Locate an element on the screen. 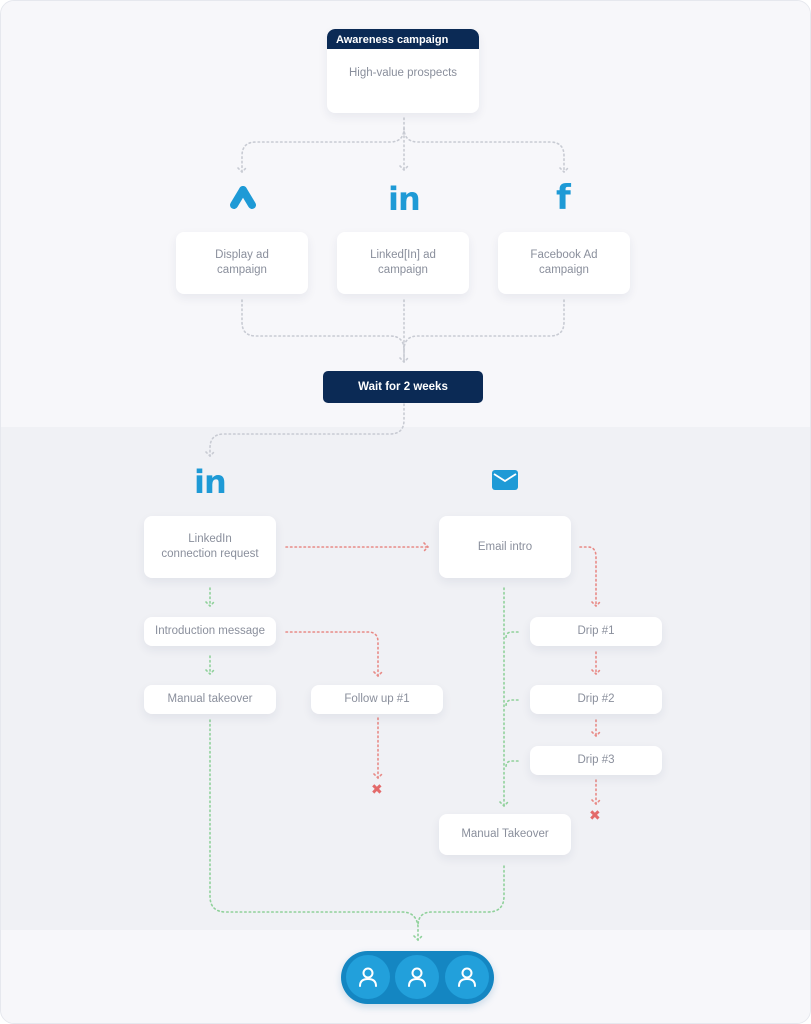  node-follow-up-1: Follow up #1 is located at coordinates (377, 699).